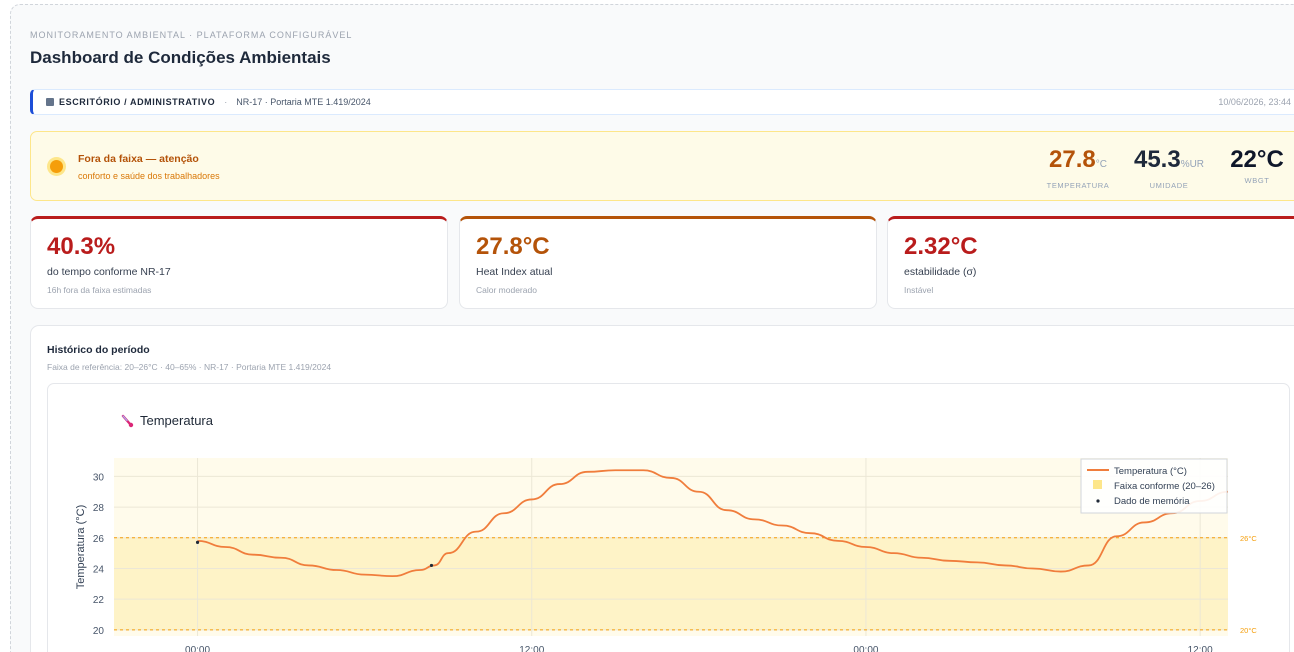 This screenshot has height=652, width=1294. Describe the element at coordinates (1097, 484) in the screenshot. I see `legend-band-swatch` at that location.